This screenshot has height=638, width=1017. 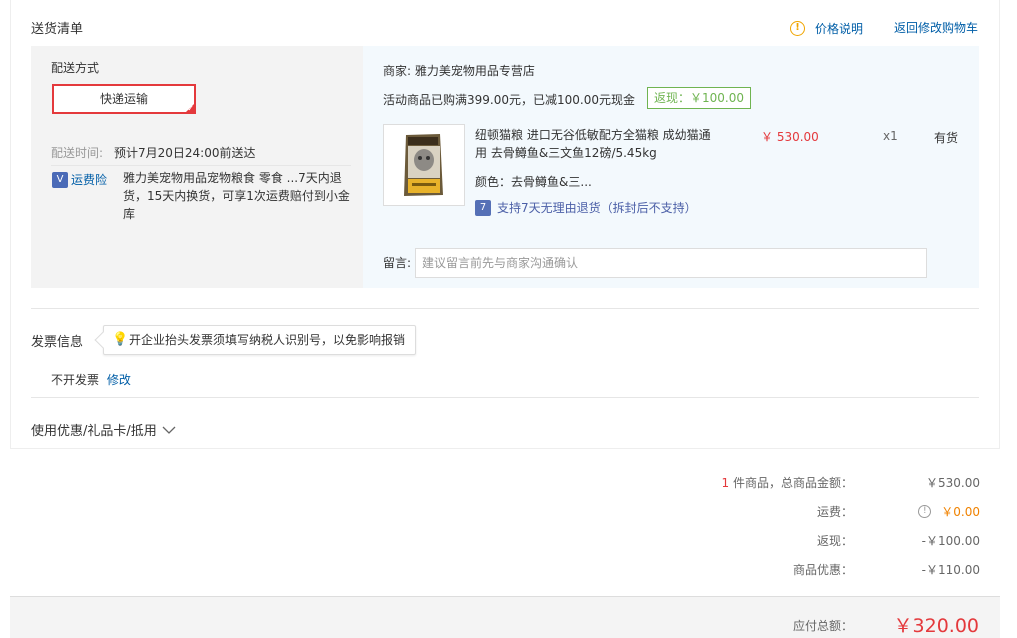 I want to click on total-label: 应付总额：, so click(x=822, y=626).